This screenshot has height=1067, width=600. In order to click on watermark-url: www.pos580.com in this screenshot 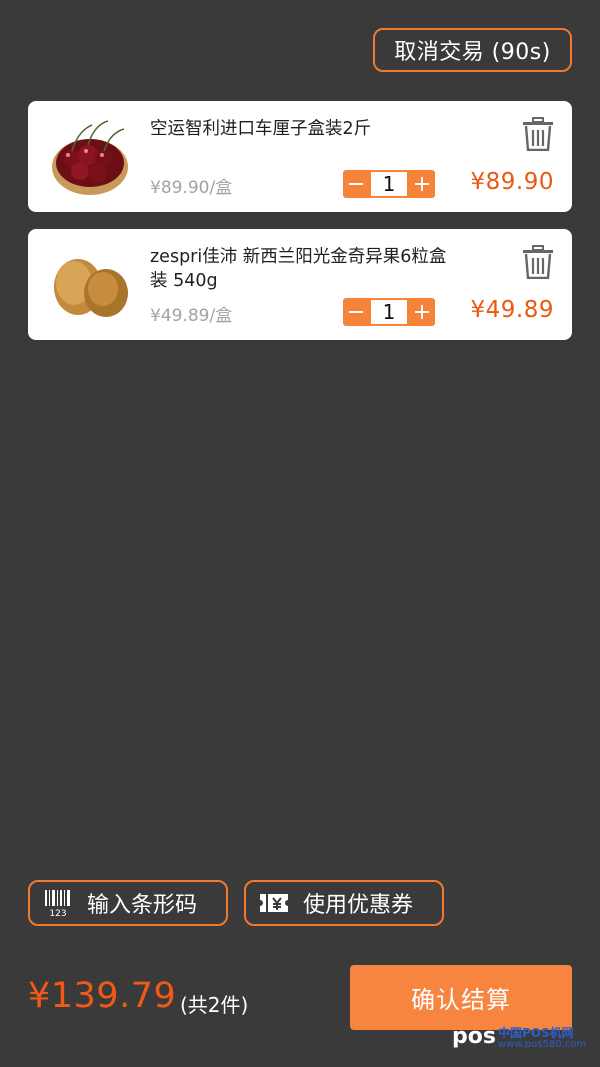, I will do `click(542, 1044)`.